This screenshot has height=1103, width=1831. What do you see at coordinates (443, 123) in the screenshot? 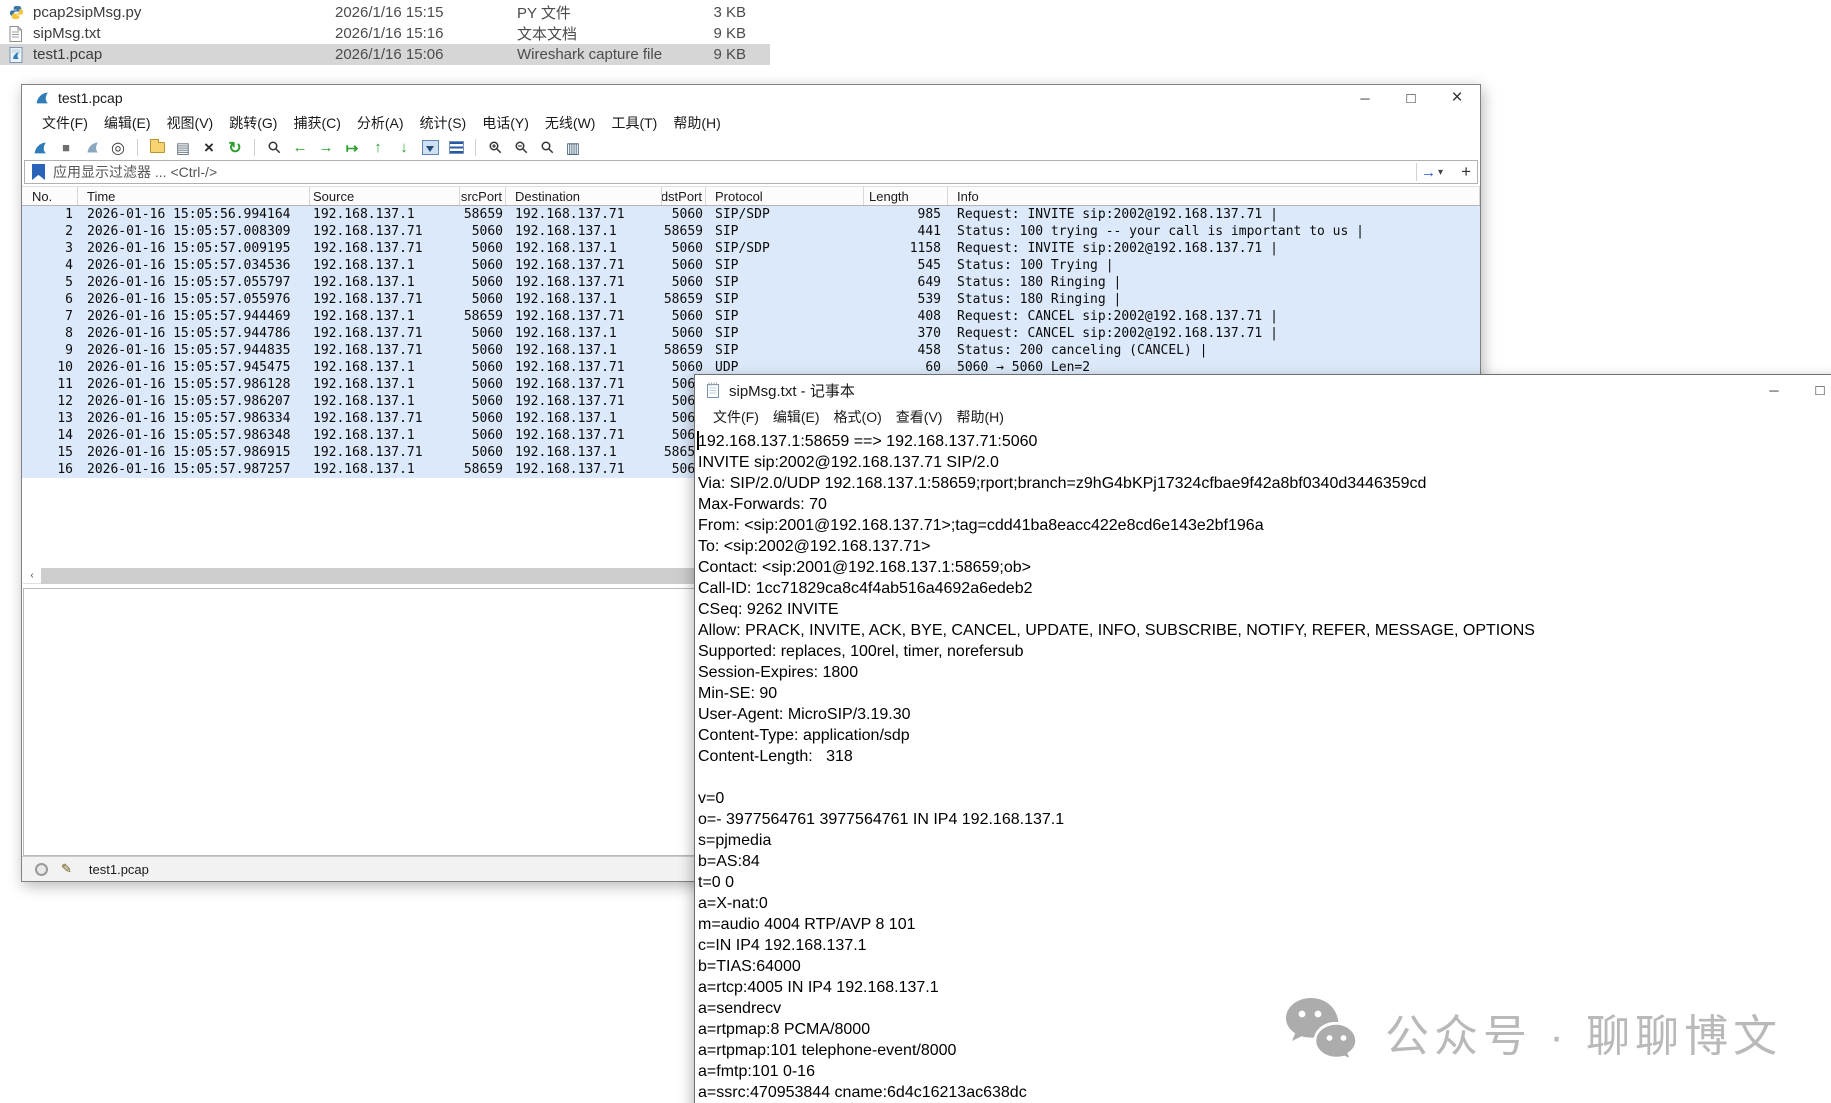
I see `menu-item: 统计(S)` at bounding box center [443, 123].